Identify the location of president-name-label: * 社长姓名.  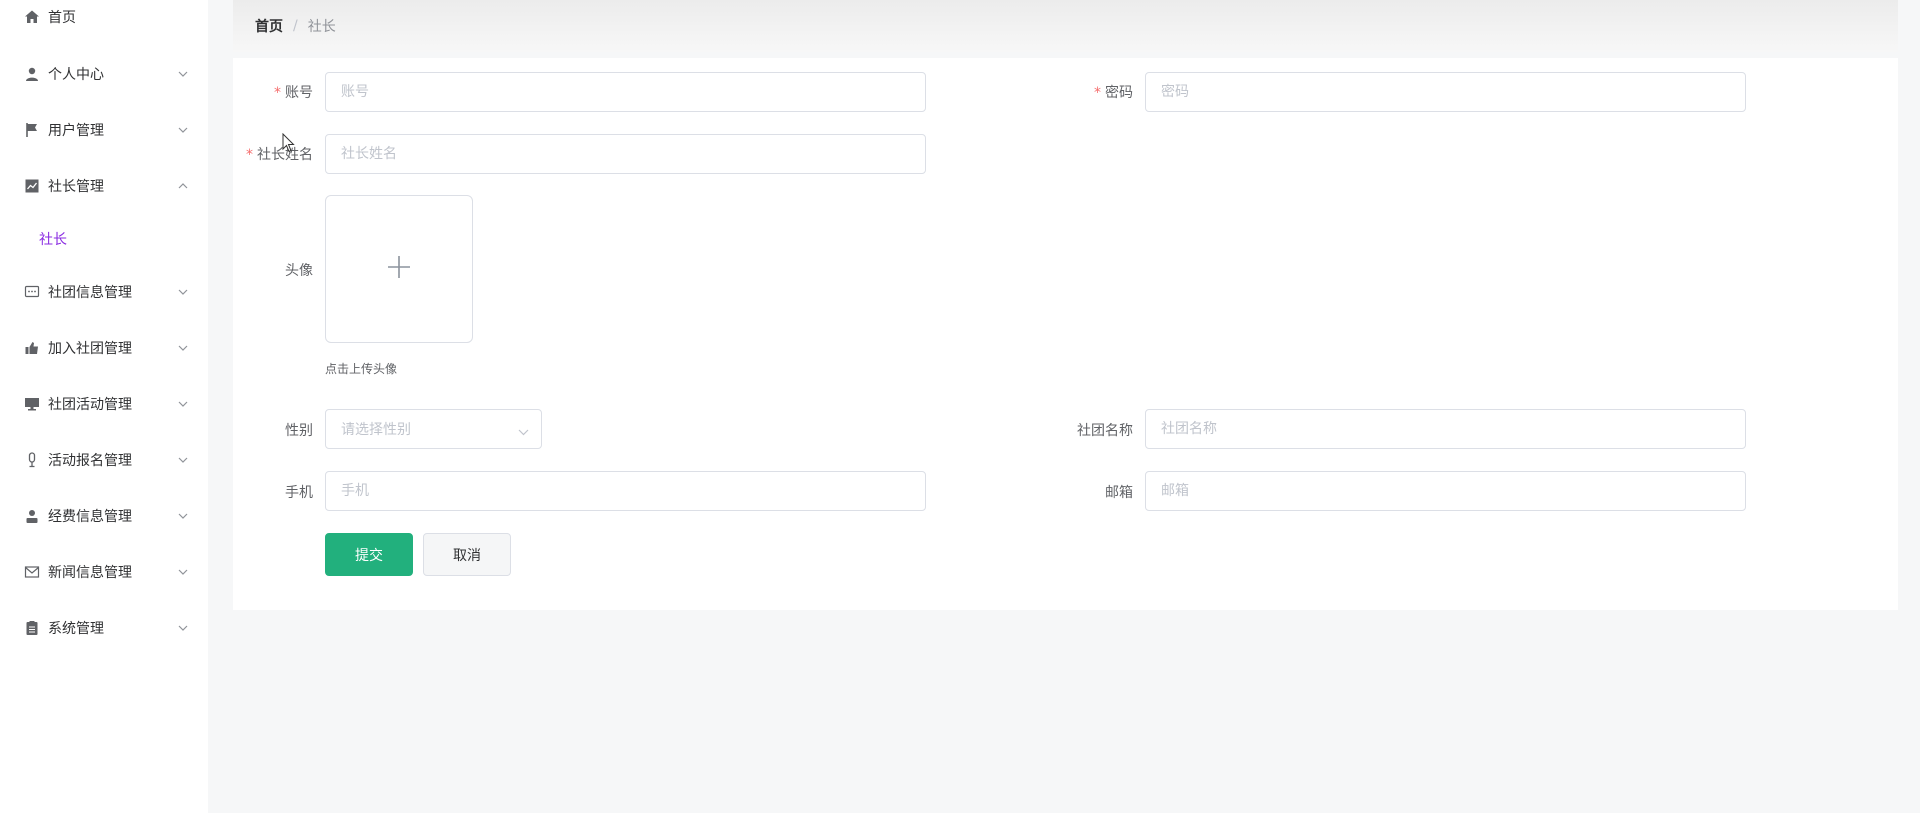
(279, 155).